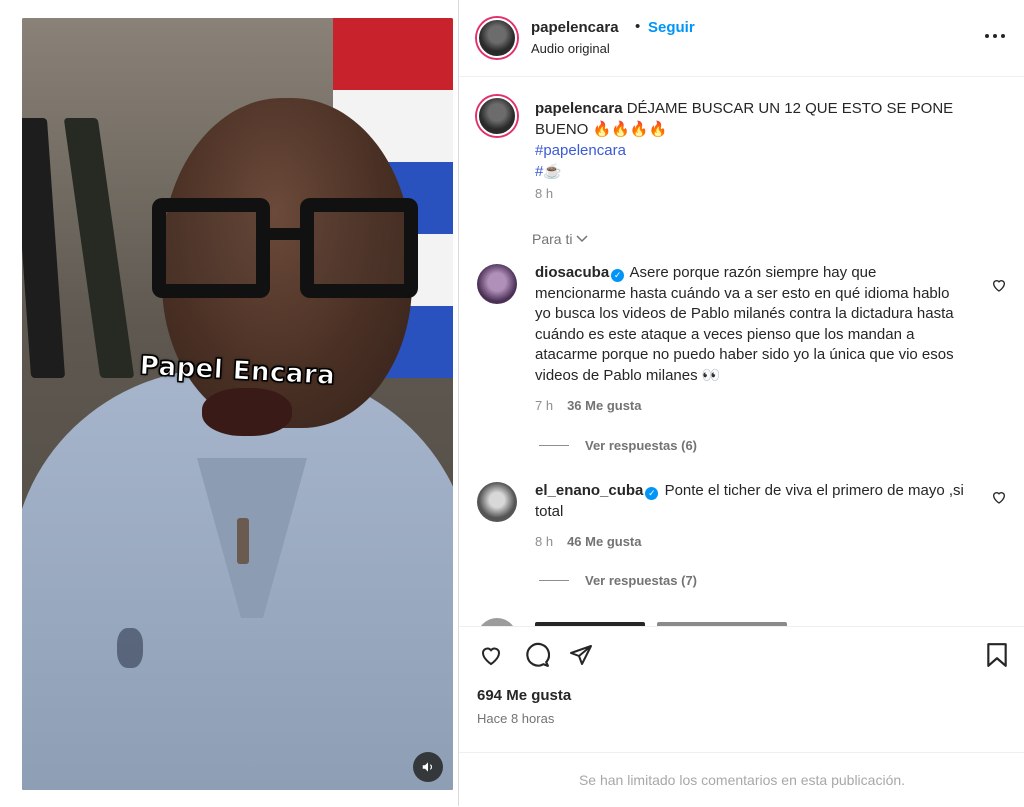 This screenshot has height=807, width=1024. Describe the element at coordinates (575, 27) in the screenshot. I see `author-username: papelencara` at that location.